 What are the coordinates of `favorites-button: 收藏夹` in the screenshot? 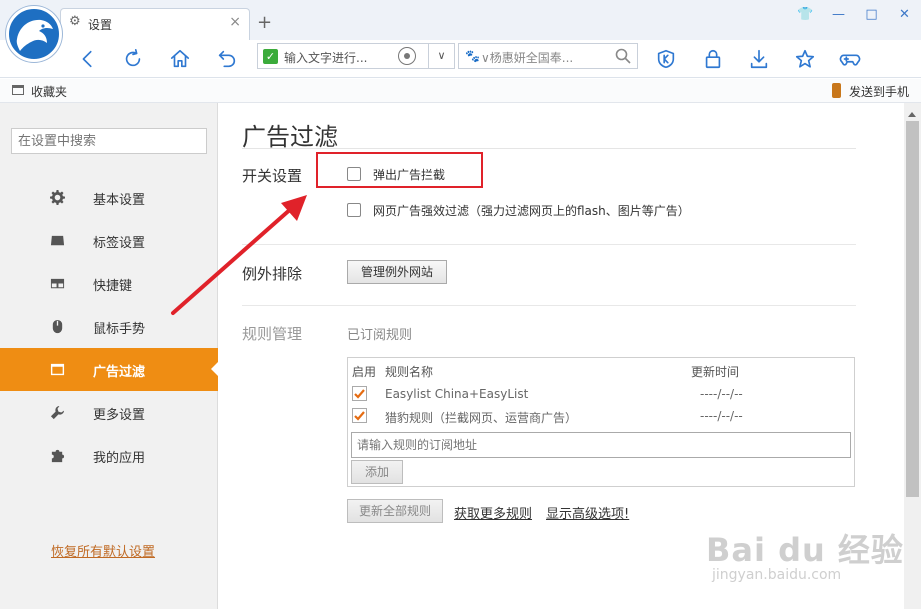 It's located at (49, 91).